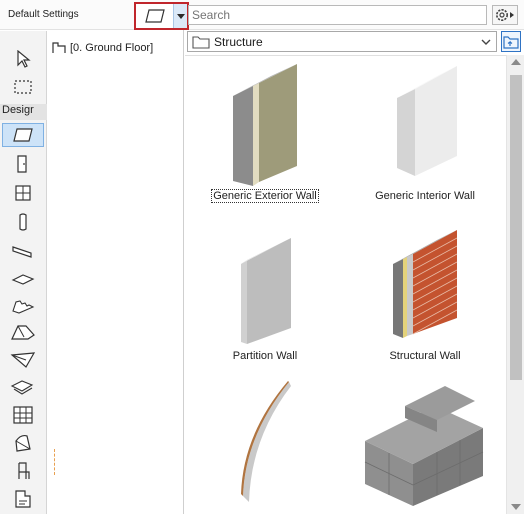 The height and width of the screenshot is (514, 524). I want to click on slab-tool-button, so click(23, 280).